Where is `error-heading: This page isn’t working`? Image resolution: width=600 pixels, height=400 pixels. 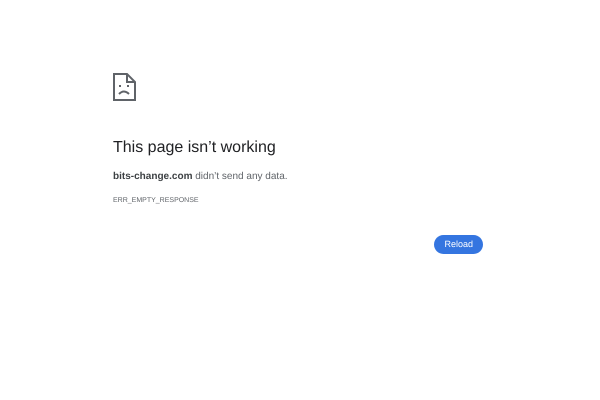 error-heading: This page isn’t working is located at coordinates (195, 148).